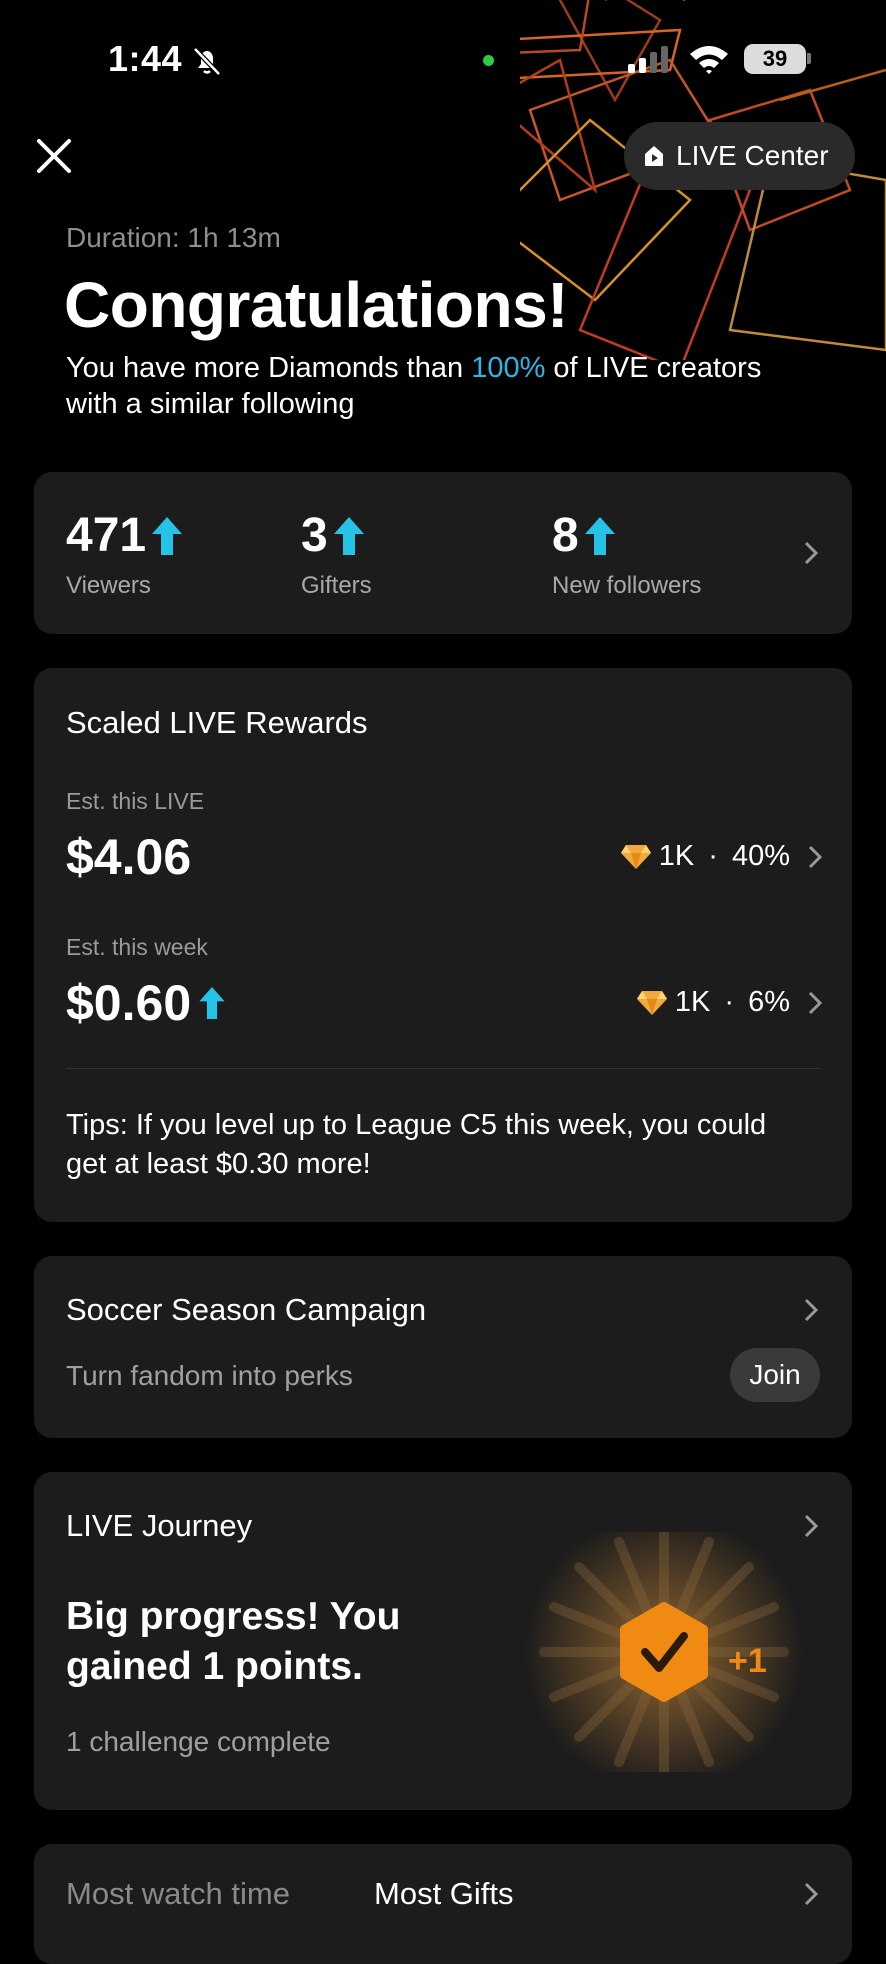 This screenshot has width=886, height=1964. I want to click on journey-title: LIVE Journey, so click(159, 1525).